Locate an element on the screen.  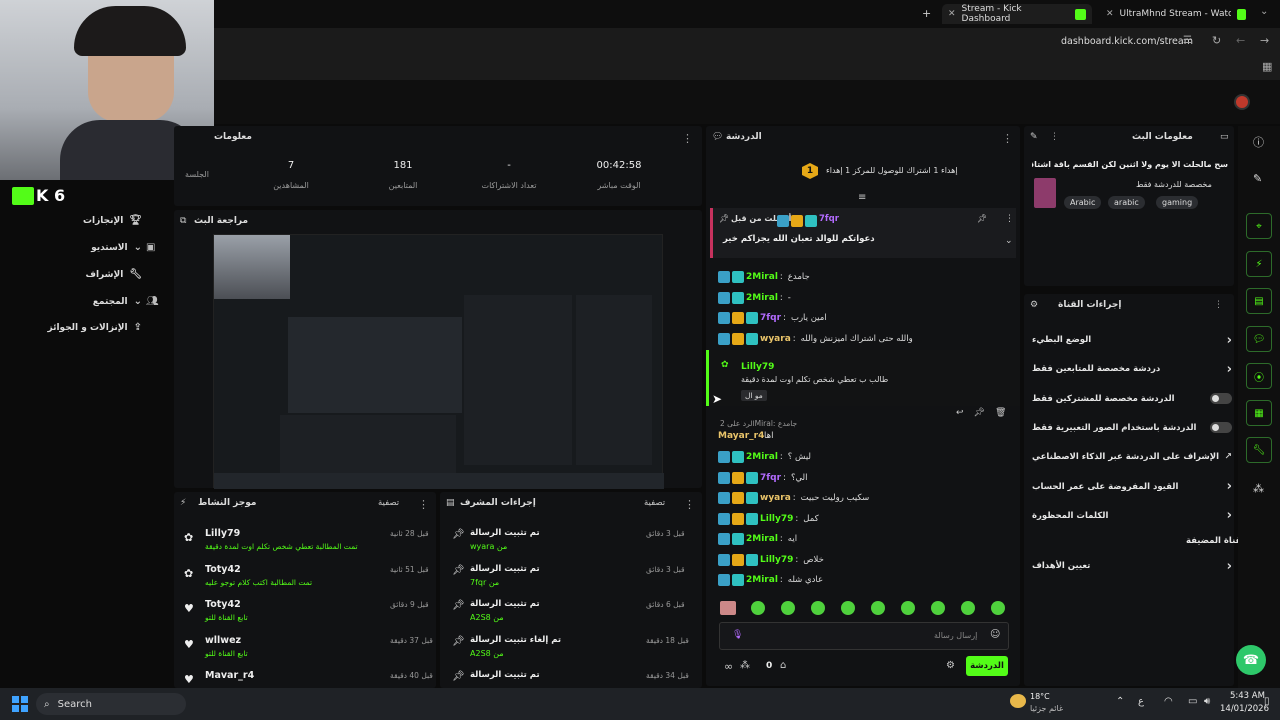
wifi-icon: ◠ is located at coordinates (1168, 701).